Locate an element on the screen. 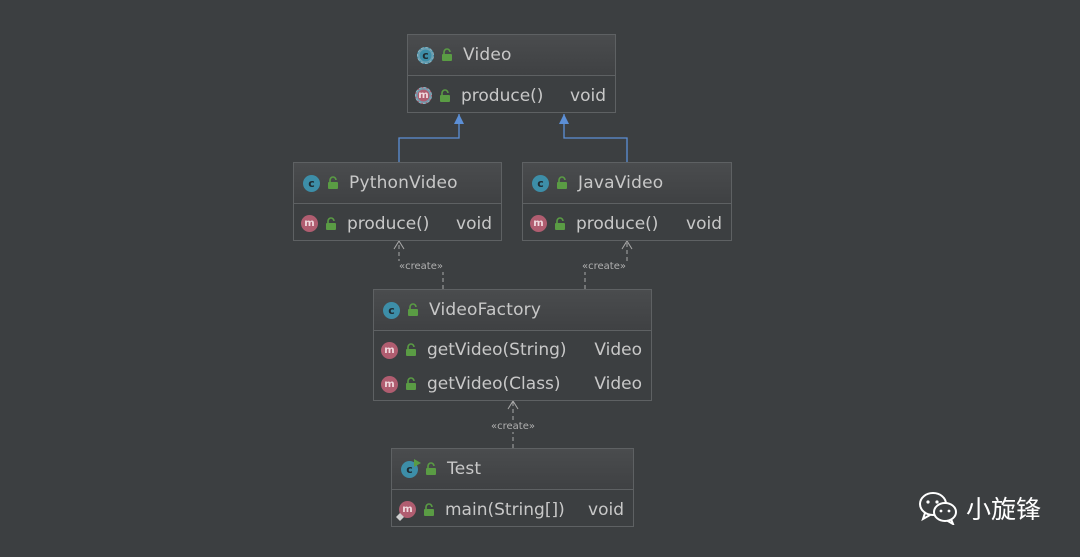  runnable-class-icon: c is located at coordinates (411, 468).